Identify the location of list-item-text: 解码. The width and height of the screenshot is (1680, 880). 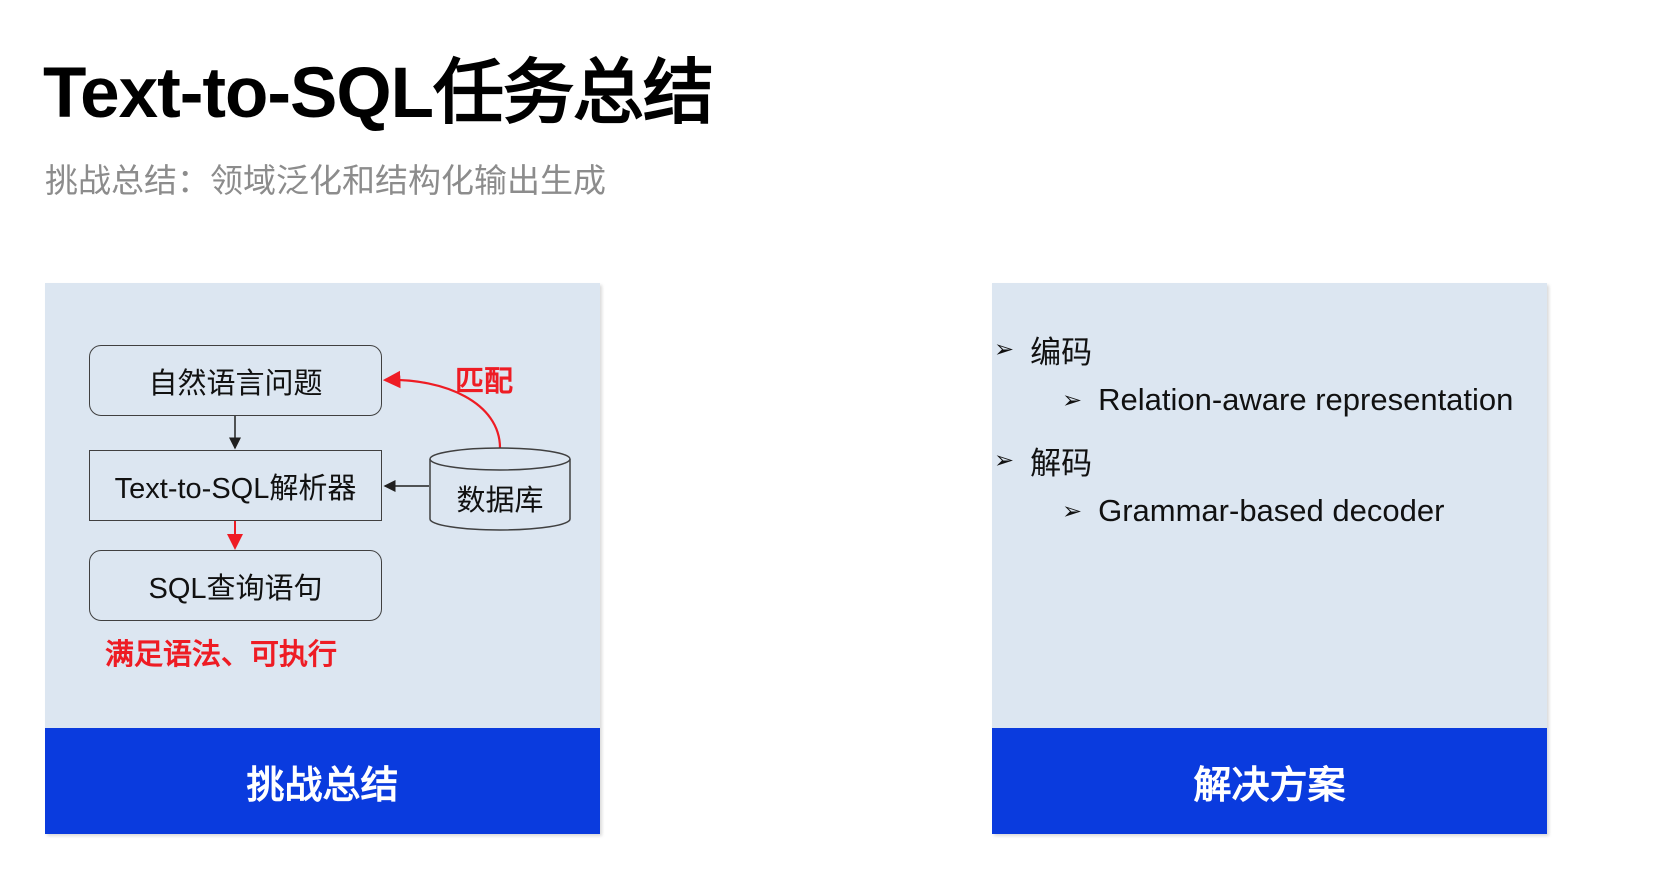
(1061, 463).